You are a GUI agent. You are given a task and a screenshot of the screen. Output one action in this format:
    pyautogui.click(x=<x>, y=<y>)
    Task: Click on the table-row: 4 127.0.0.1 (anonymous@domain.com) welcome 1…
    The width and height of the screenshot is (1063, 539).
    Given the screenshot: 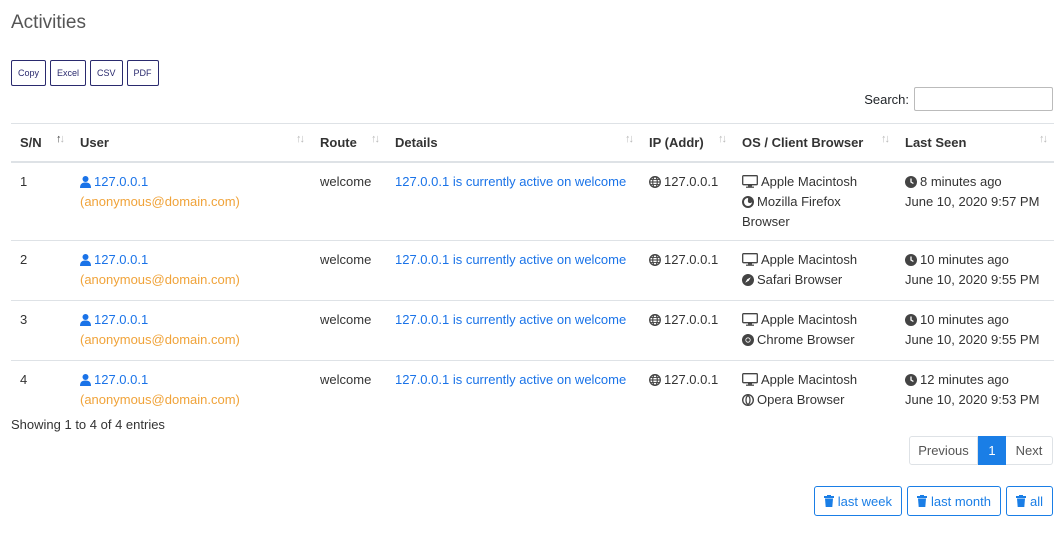 What is the action you would take?
    pyautogui.click(x=532, y=390)
    